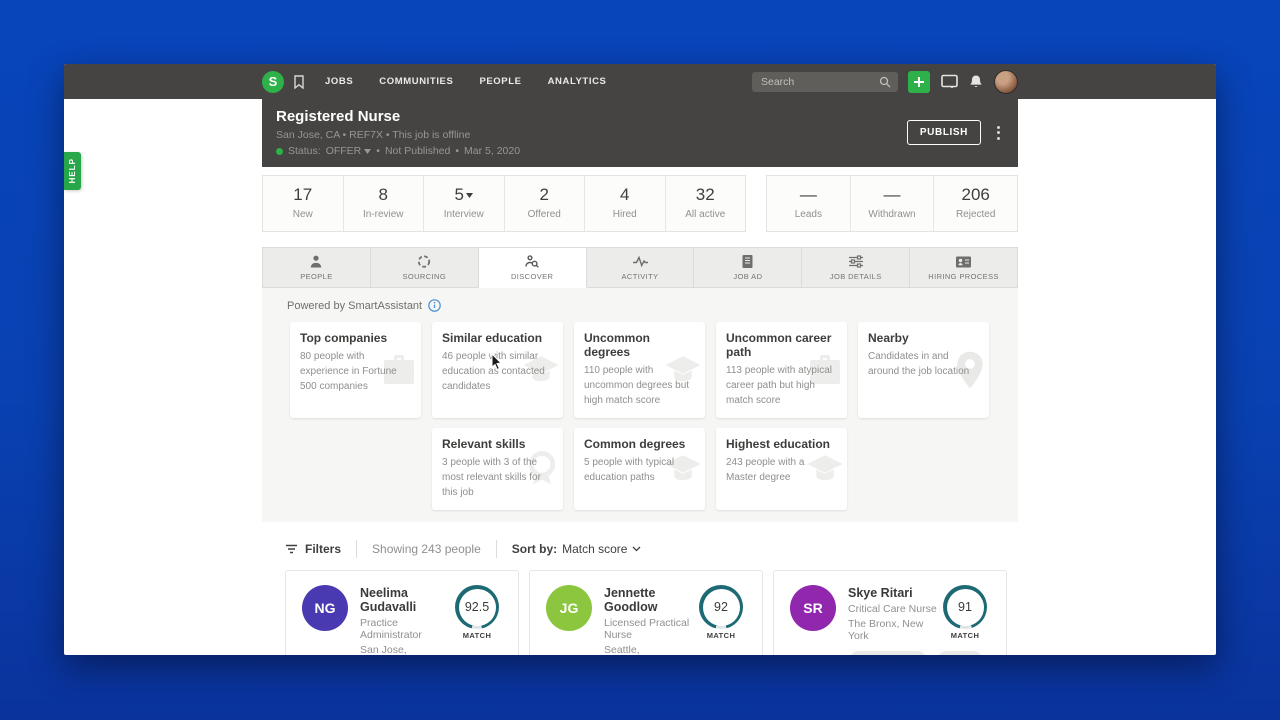  Describe the element at coordinates (303, 203) in the screenshot. I see `stat-new: 17 New` at that location.